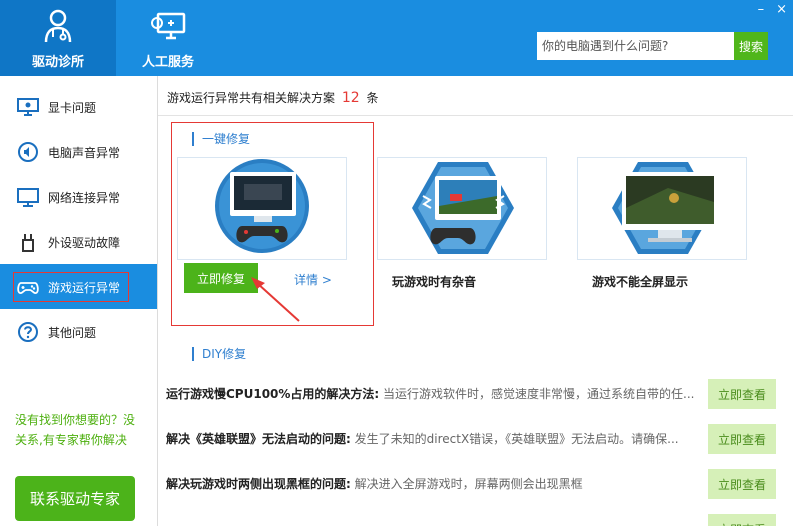  Describe the element at coordinates (84, 288) in the screenshot. I see `sidebar-item-label: 游戏运行异常` at that location.